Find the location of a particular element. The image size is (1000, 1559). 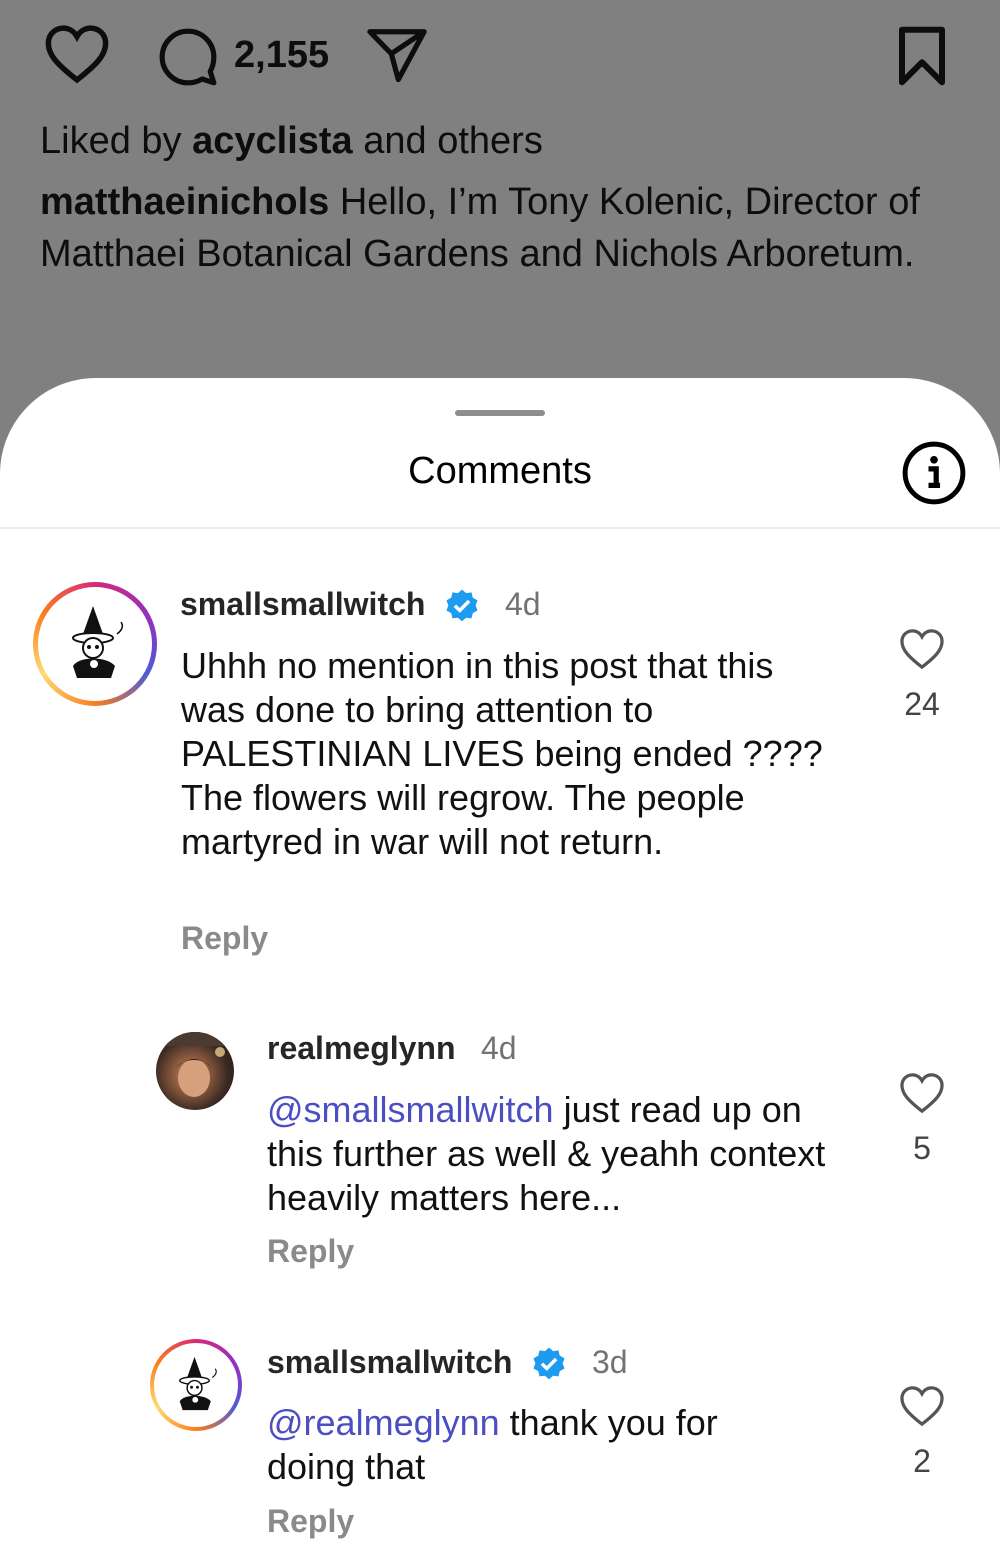

liked-by-user: acyclista is located at coordinates (272, 141).